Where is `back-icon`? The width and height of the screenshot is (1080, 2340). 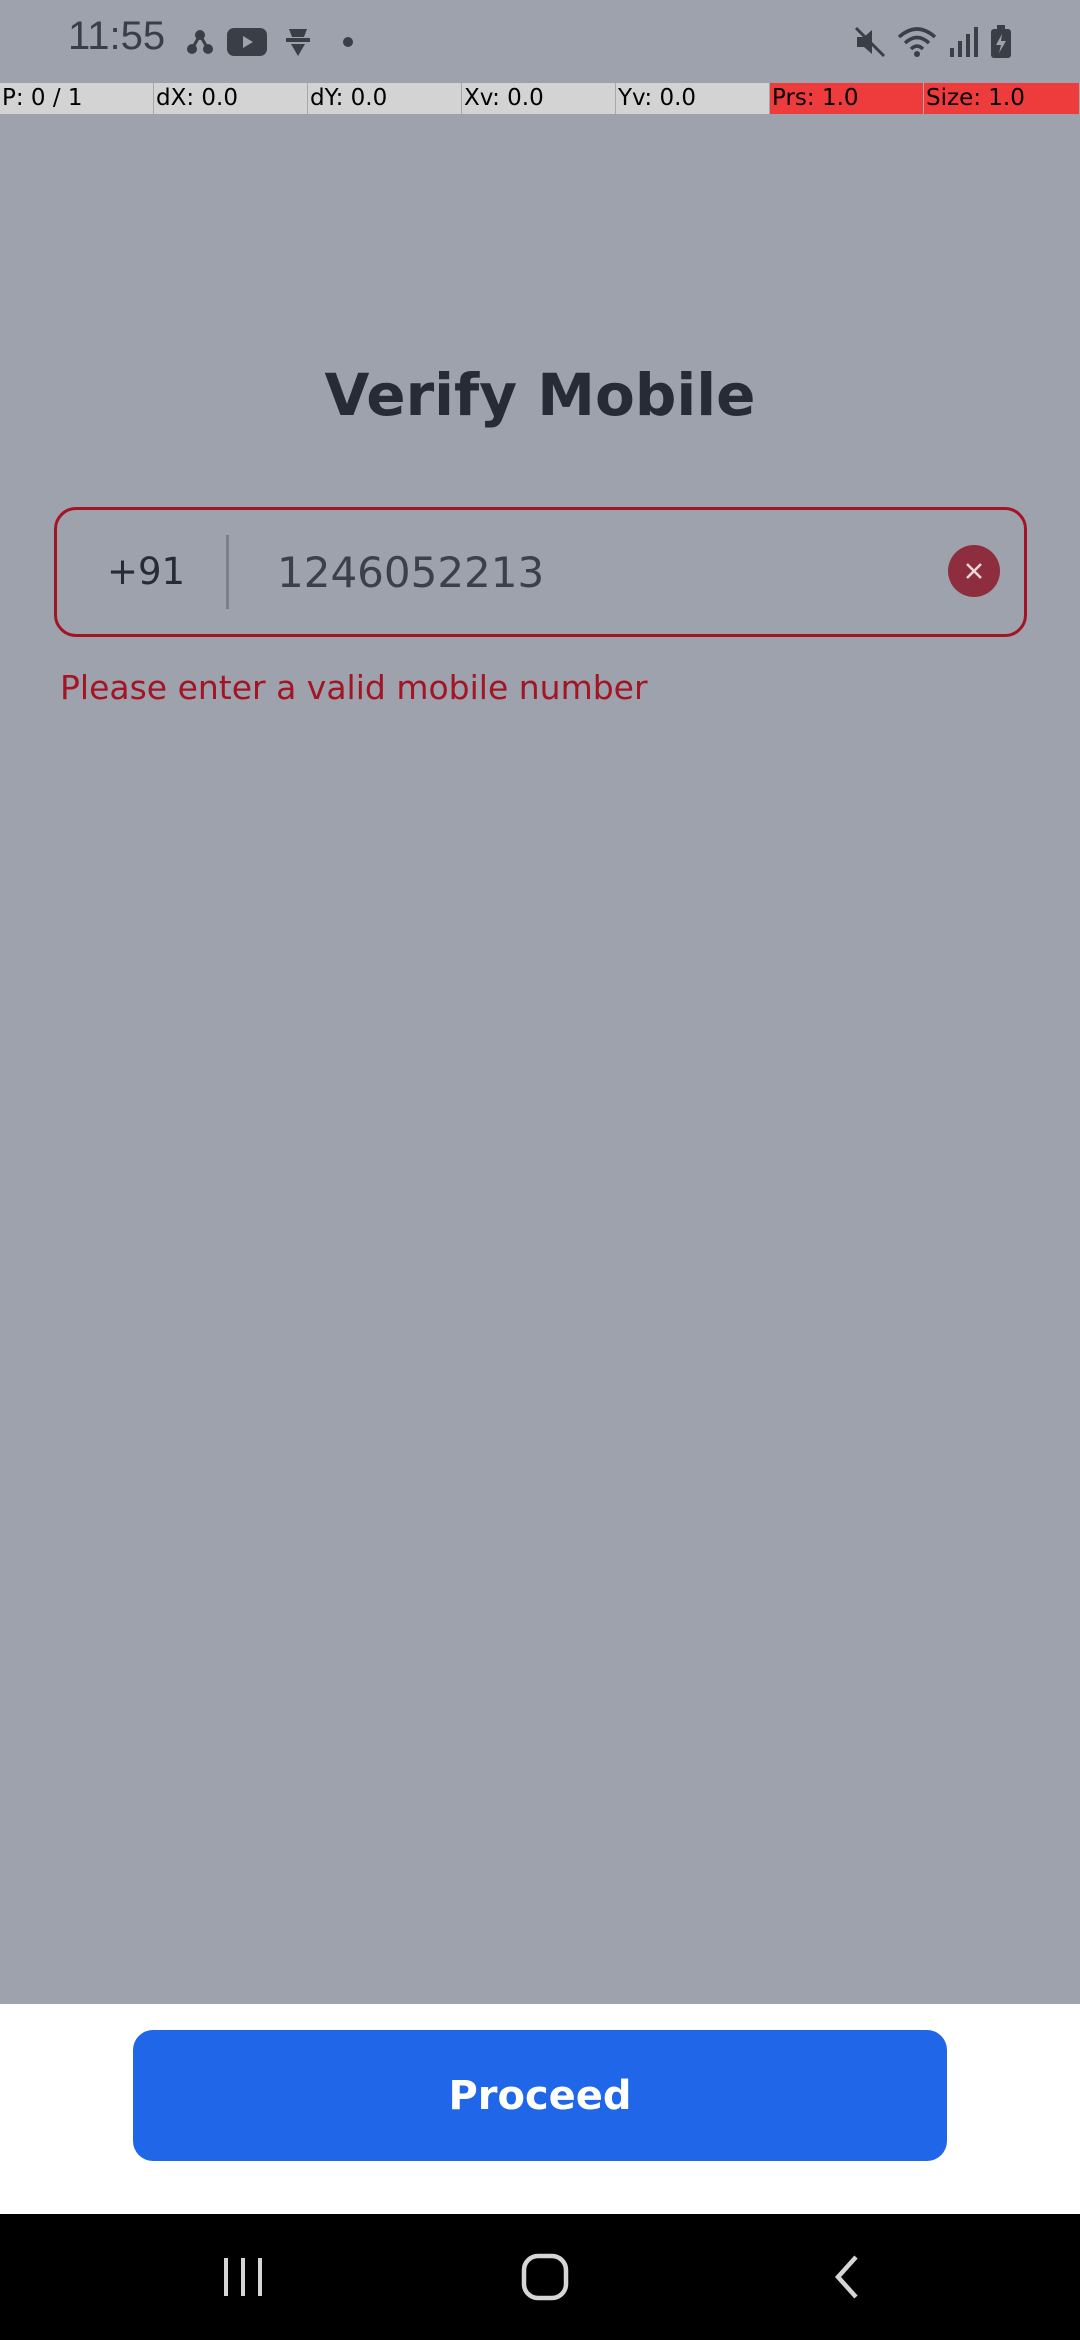
back-icon is located at coordinates (846, 2277).